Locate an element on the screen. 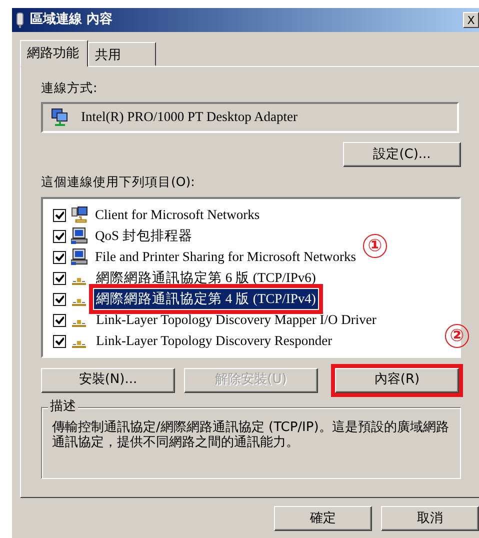  list-item: Link-Layer Topology Discovery Mapper I/O Driver is located at coordinates (236, 320).